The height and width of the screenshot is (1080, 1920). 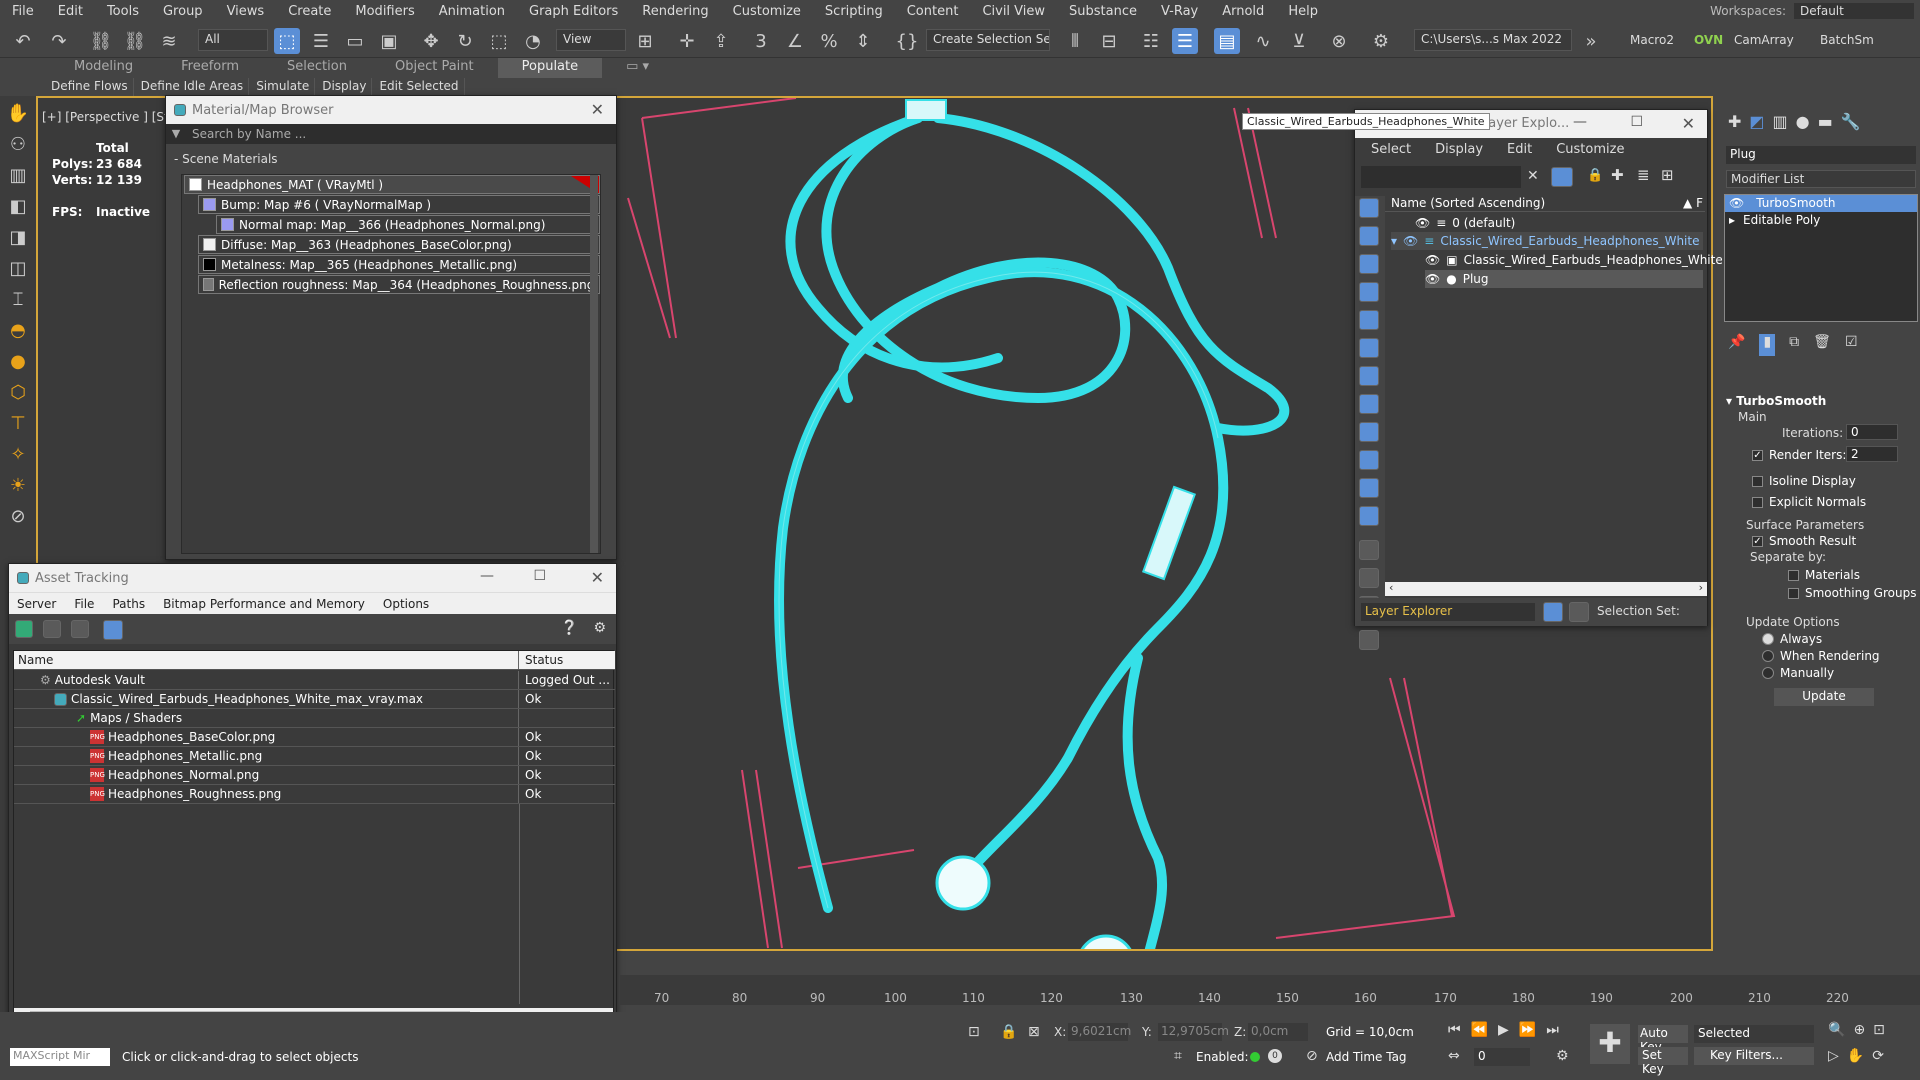 What do you see at coordinates (1804, 541) in the screenshot?
I see `smooth-result-checkbox: ✓ Smooth Result` at bounding box center [1804, 541].